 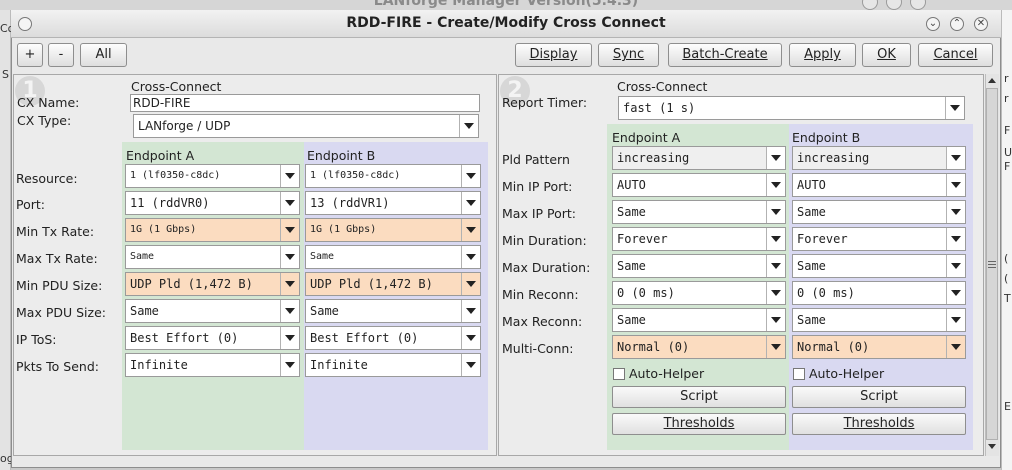 I want to click on port-b-value: 13 (rddVR1), so click(x=350, y=203).